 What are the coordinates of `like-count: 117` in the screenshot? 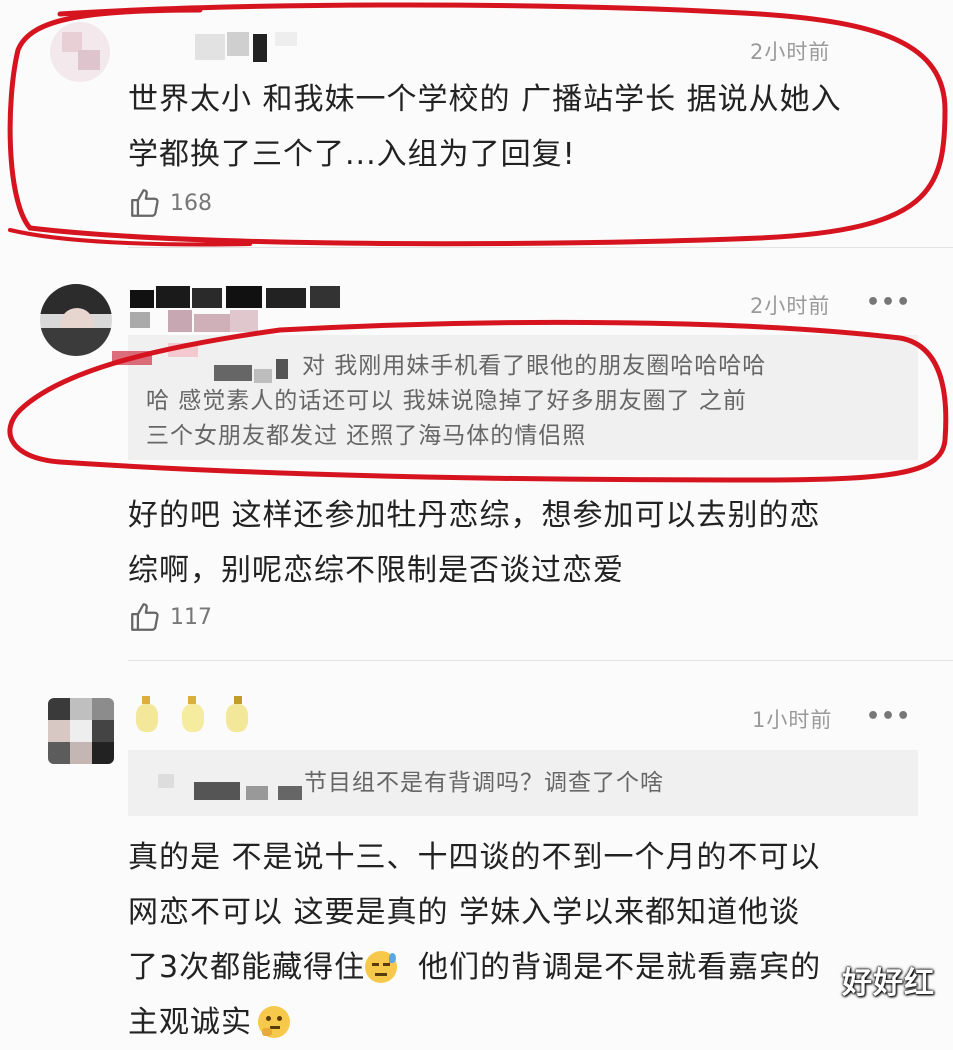 It's located at (191, 617).